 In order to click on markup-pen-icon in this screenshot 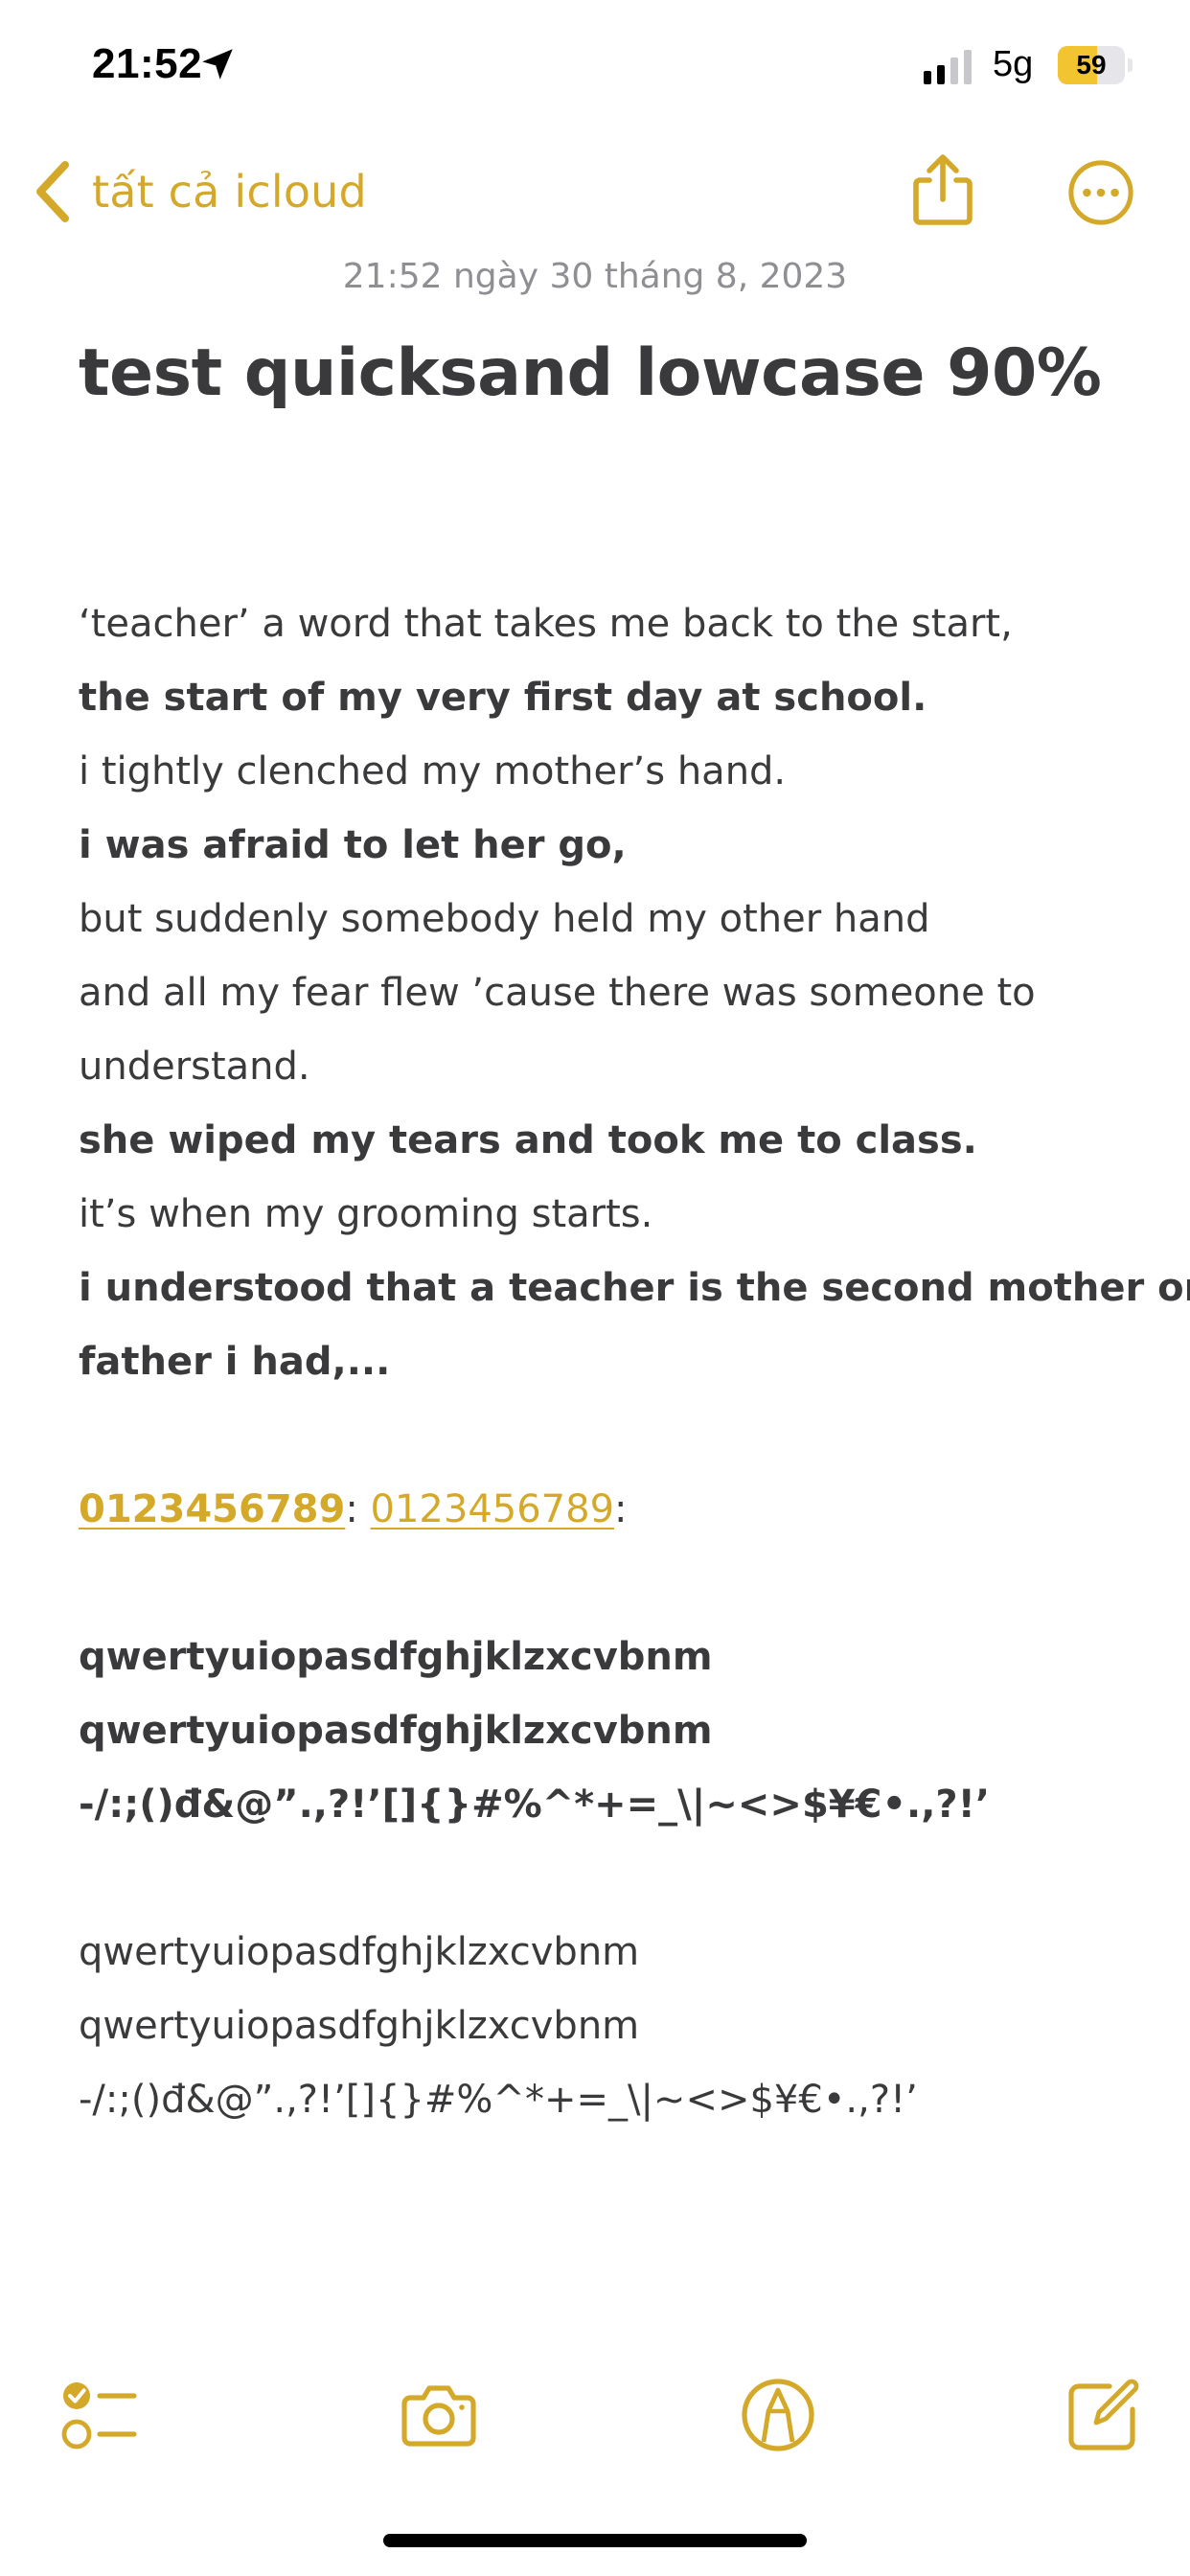, I will do `click(778, 2415)`.